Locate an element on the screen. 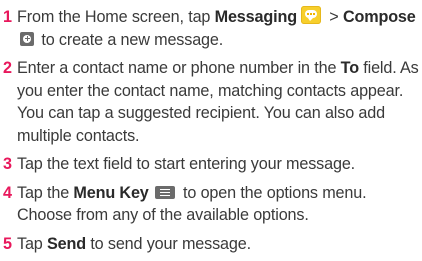 This screenshot has height=261, width=422. menu-key-icon is located at coordinates (164, 192).